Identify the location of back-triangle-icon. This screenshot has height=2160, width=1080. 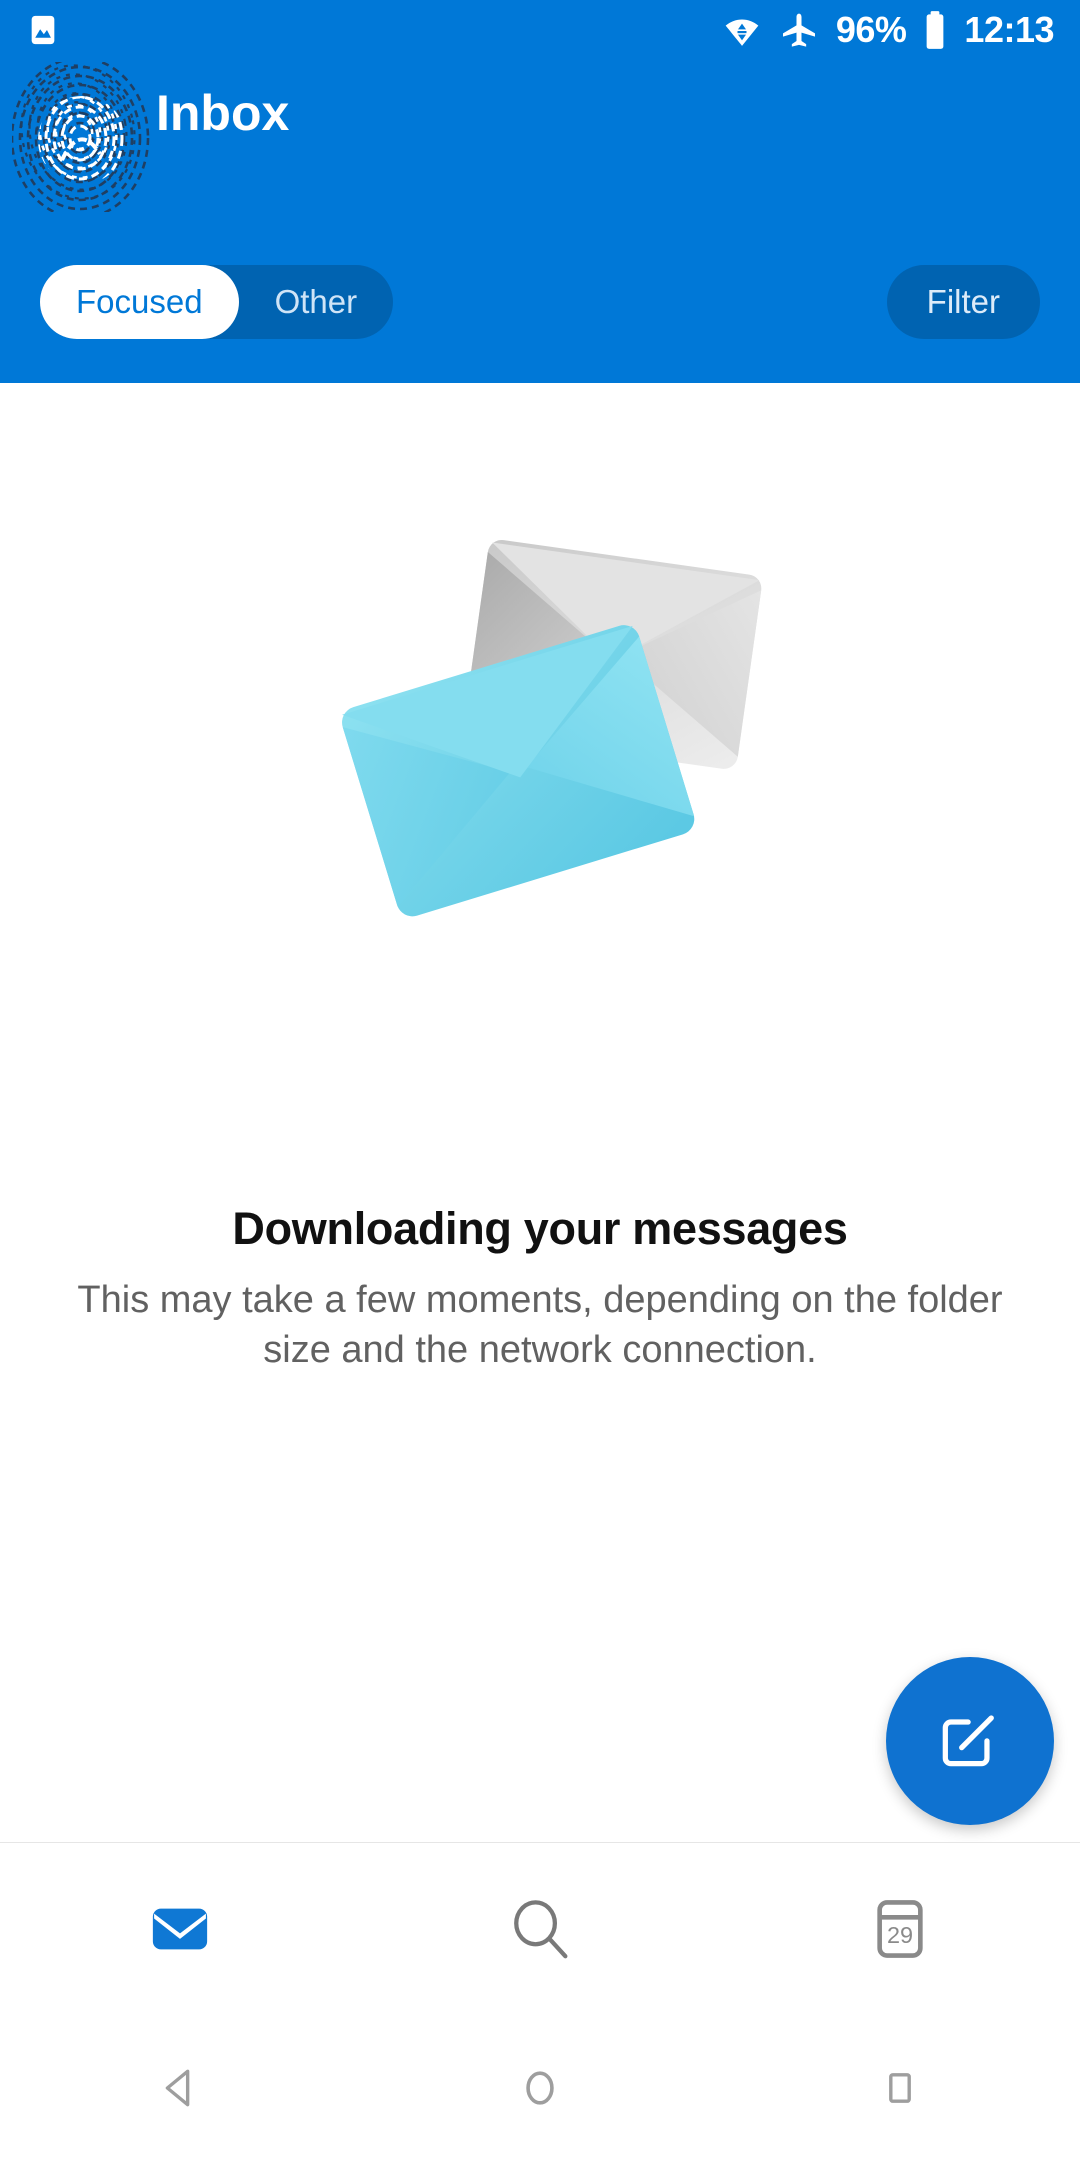
(180, 2090).